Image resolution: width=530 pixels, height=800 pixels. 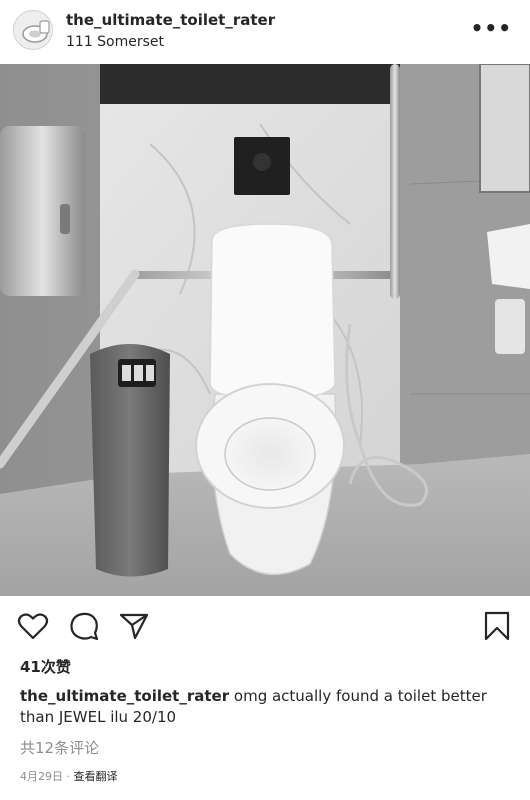 What do you see at coordinates (96, 776) in the screenshot?
I see `see-translation-link: 查看翻译` at bounding box center [96, 776].